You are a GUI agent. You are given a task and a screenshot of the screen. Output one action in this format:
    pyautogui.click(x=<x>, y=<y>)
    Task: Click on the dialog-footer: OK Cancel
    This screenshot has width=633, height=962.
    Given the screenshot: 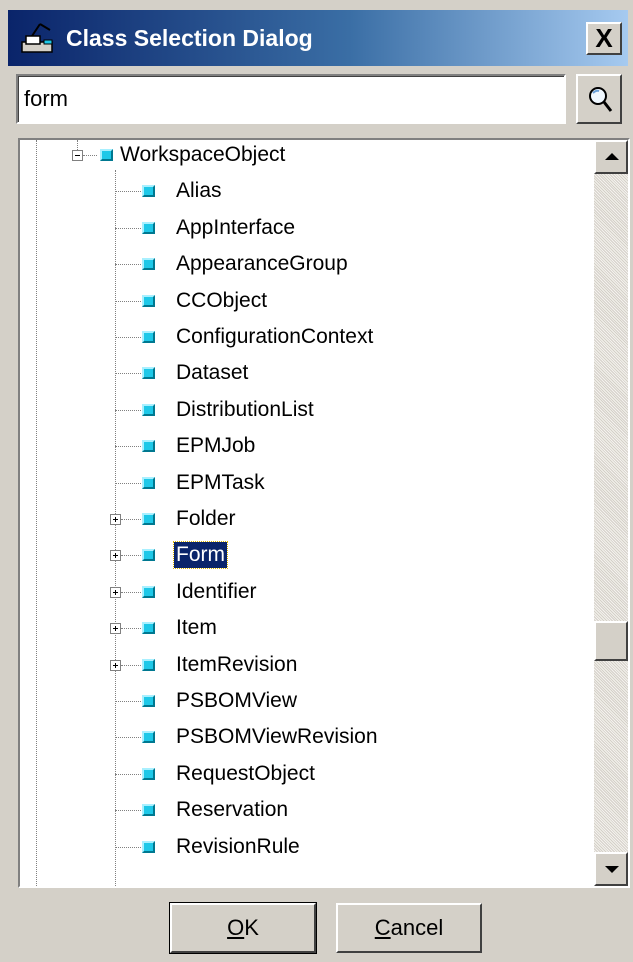 What is the action you would take?
    pyautogui.click(x=316, y=928)
    